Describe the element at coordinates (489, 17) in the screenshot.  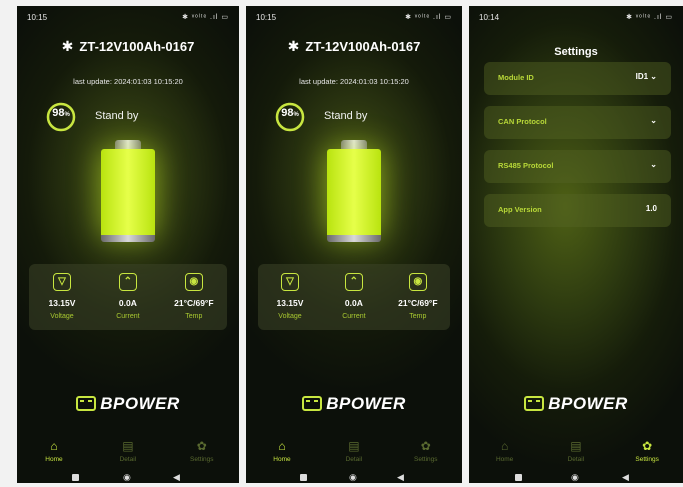
I see `status-time: 10:14` at that location.